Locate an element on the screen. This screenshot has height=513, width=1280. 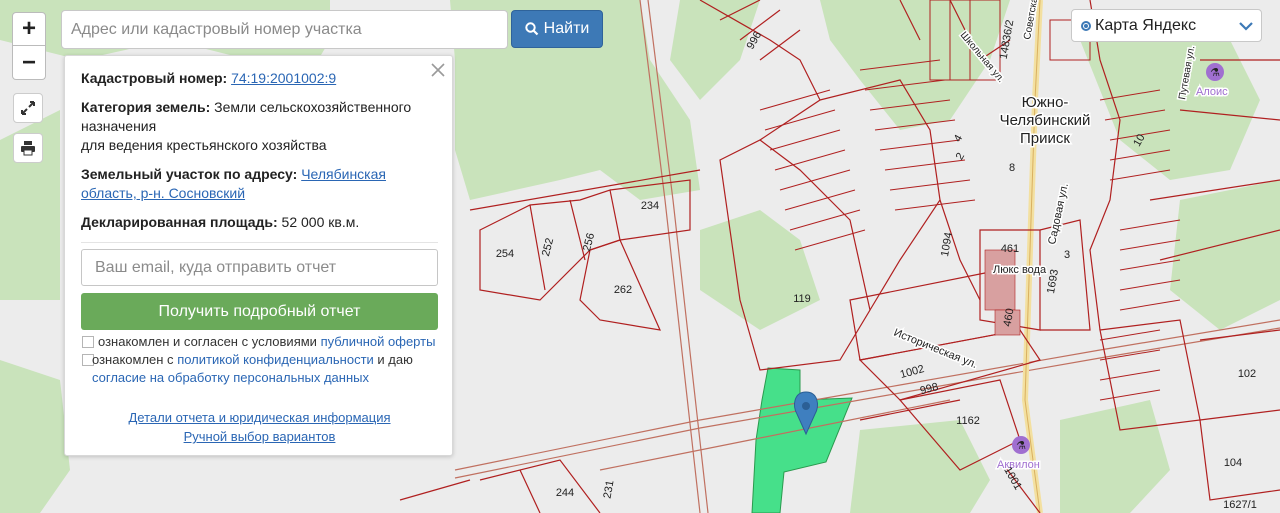
search-icon is located at coordinates (531, 29).